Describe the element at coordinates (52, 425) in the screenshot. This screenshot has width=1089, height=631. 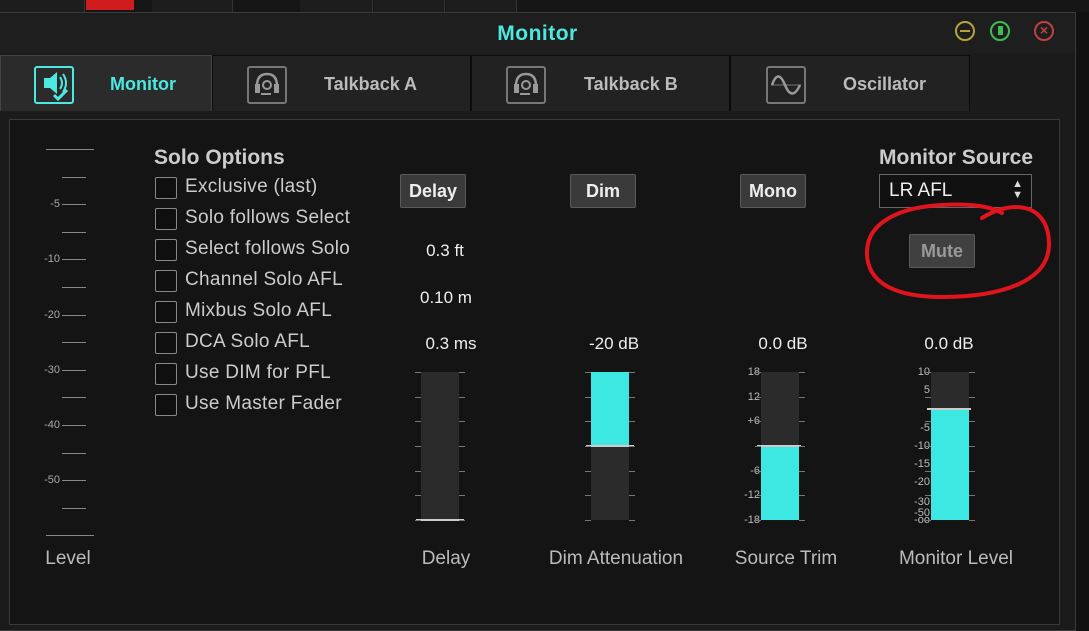
I see `level-tick-label: -40` at that location.